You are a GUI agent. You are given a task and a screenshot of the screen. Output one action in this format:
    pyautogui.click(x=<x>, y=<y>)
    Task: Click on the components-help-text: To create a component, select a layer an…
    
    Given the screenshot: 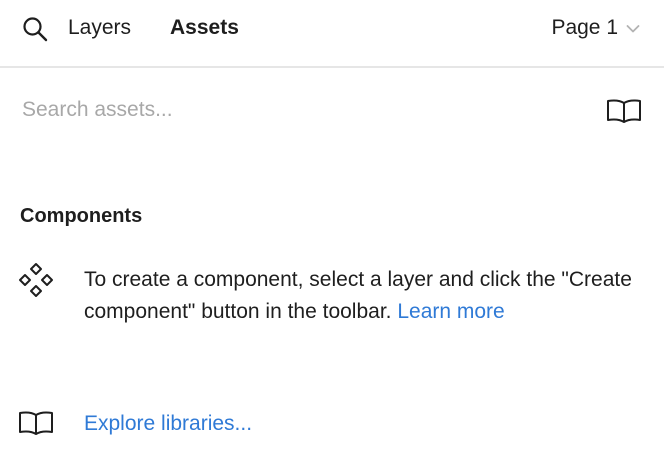 What is the action you would take?
    pyautogui.click(x=358, y=295)
    